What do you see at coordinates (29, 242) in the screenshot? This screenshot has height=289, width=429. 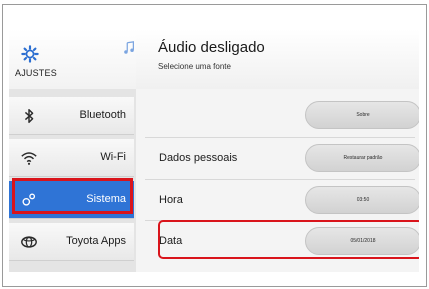 I see `toyota-apps-icon` at bounding box center [29, 242].